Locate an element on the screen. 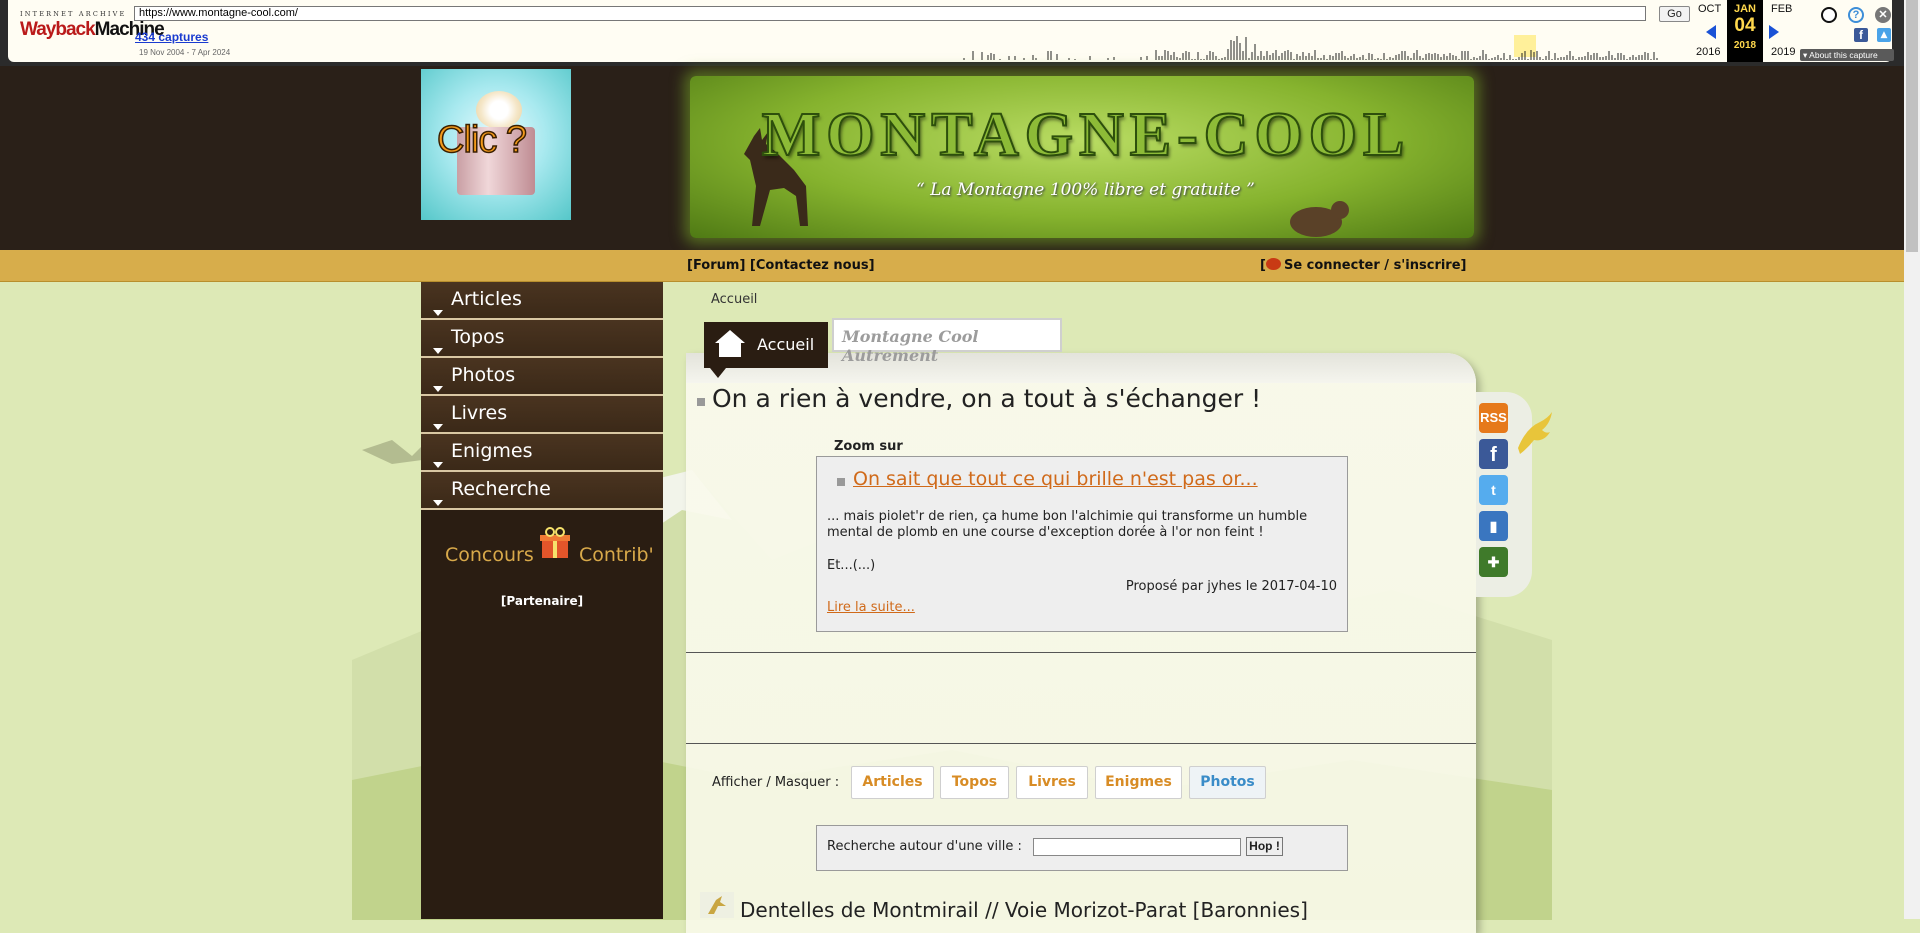 This screenshot has height=933, width=1920. marmot-image is located at coordinates (1319, 219).